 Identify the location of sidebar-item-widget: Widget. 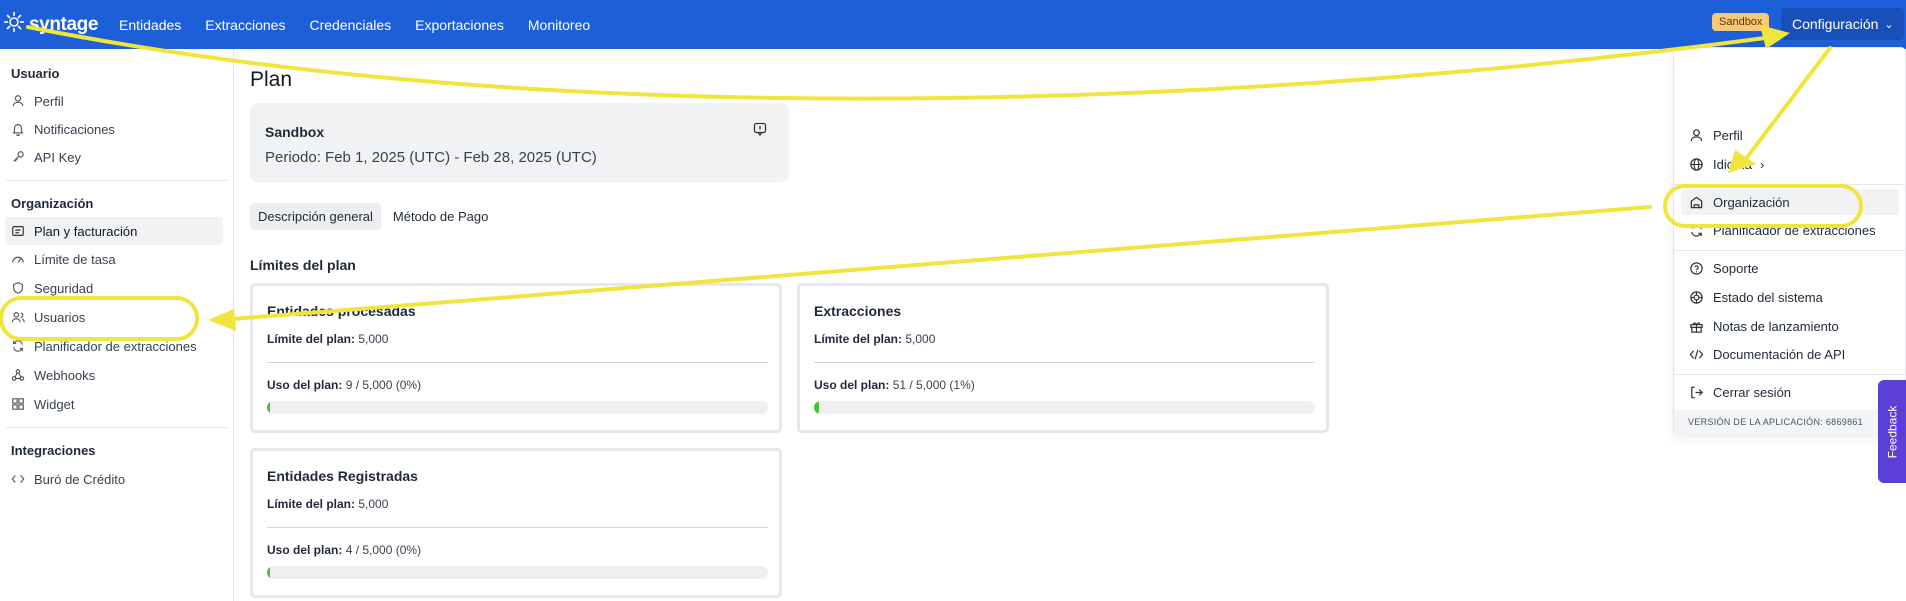
(114, 404).